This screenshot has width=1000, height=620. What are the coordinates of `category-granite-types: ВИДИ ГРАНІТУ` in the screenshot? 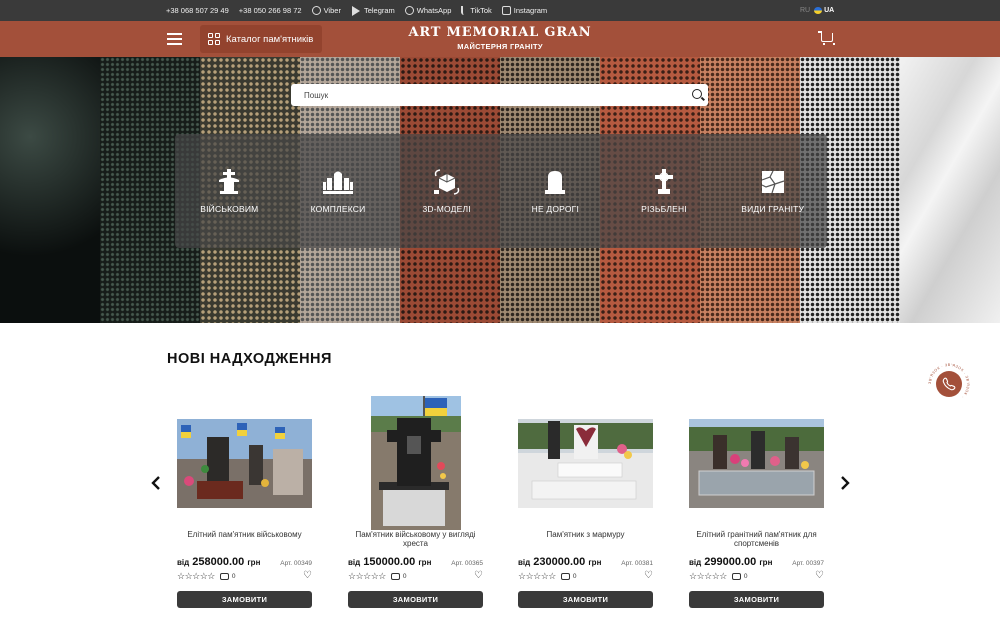 It's located at (772, 191).